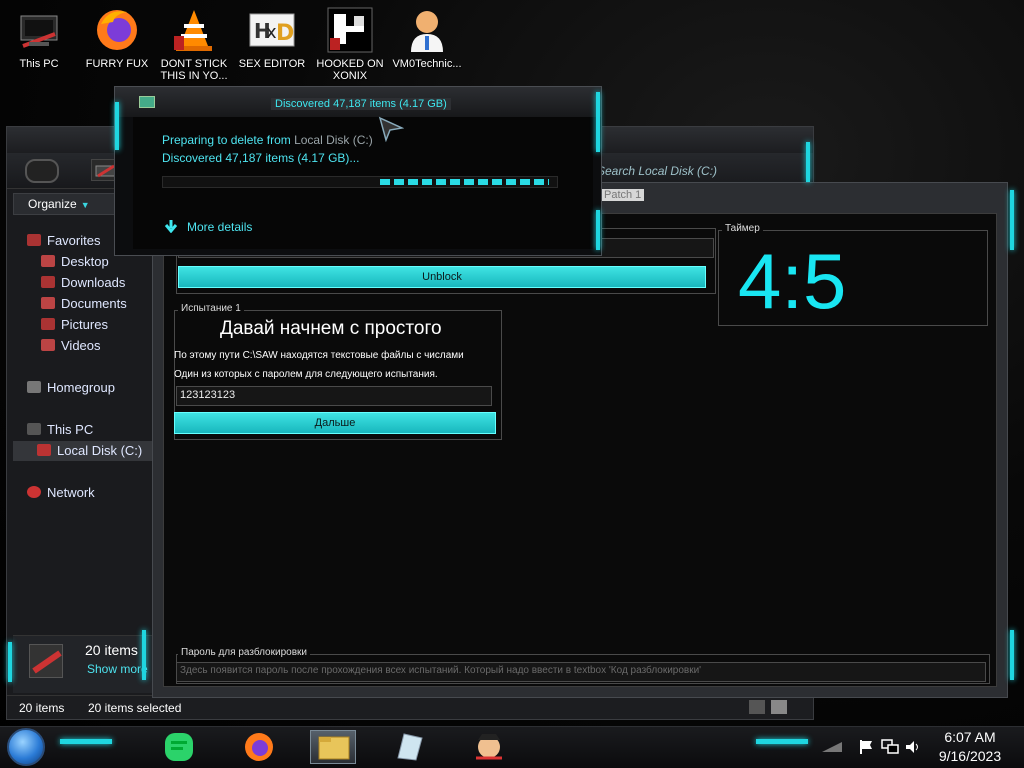  What do you see at coordinates (442, 277) in the screenshot?
I see `unblock-button: Unblock` at bounding box center [442, 277].